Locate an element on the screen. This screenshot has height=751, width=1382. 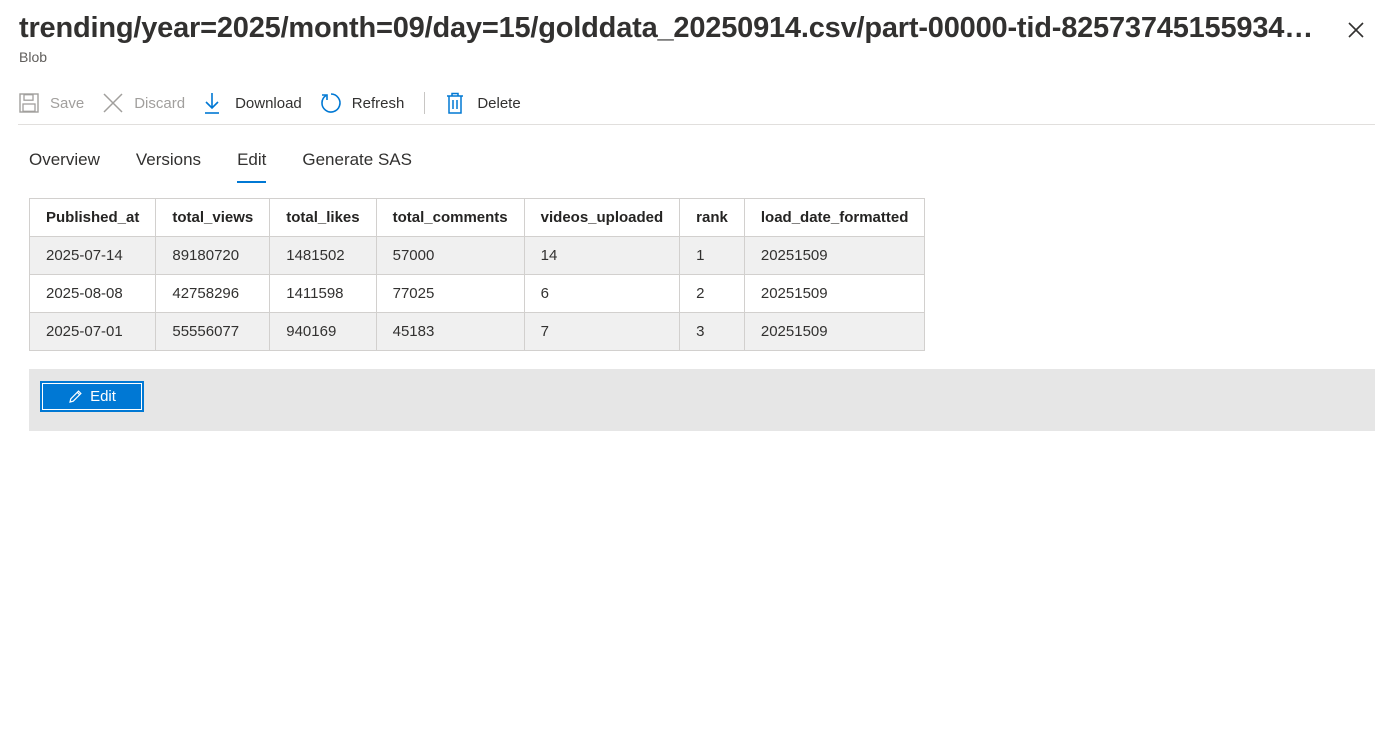
download-icon is located at coordinates (216, 103).